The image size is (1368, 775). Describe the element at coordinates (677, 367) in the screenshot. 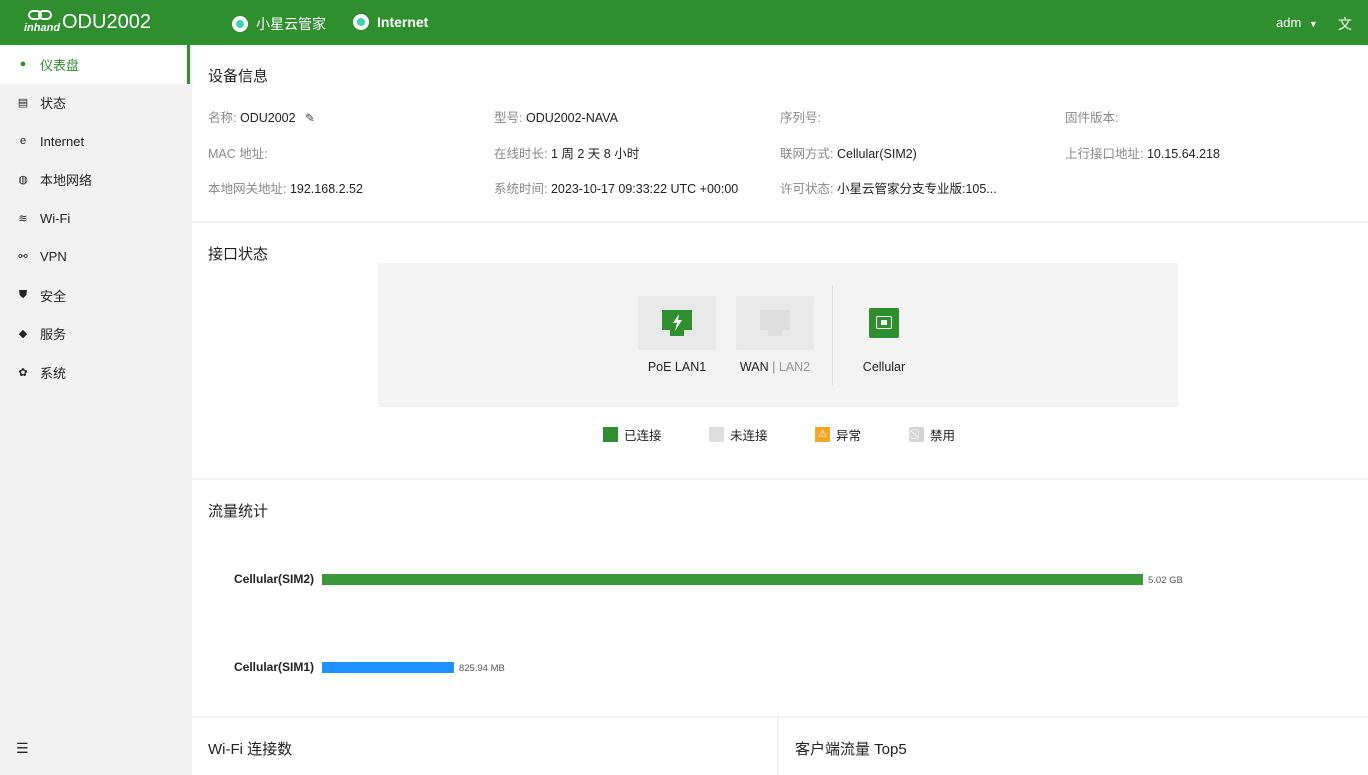

I see `port-poe-lan1-label: PoE LAN1` at that location.